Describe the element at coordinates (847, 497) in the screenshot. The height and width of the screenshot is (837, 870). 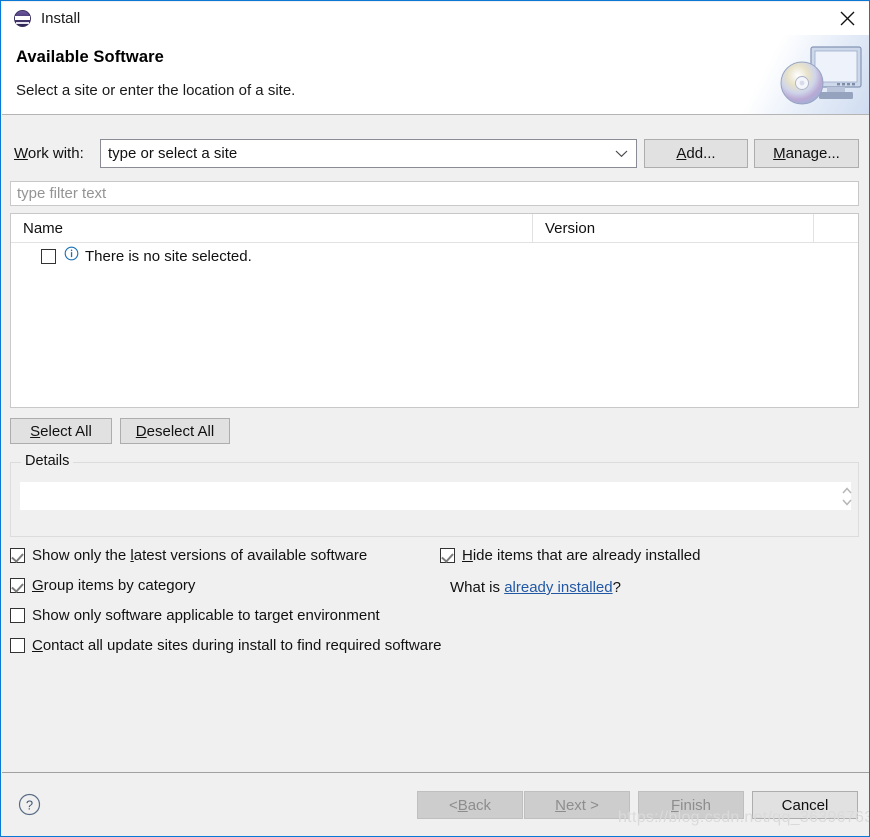
I see `spinner-up-down-icon` at that location.